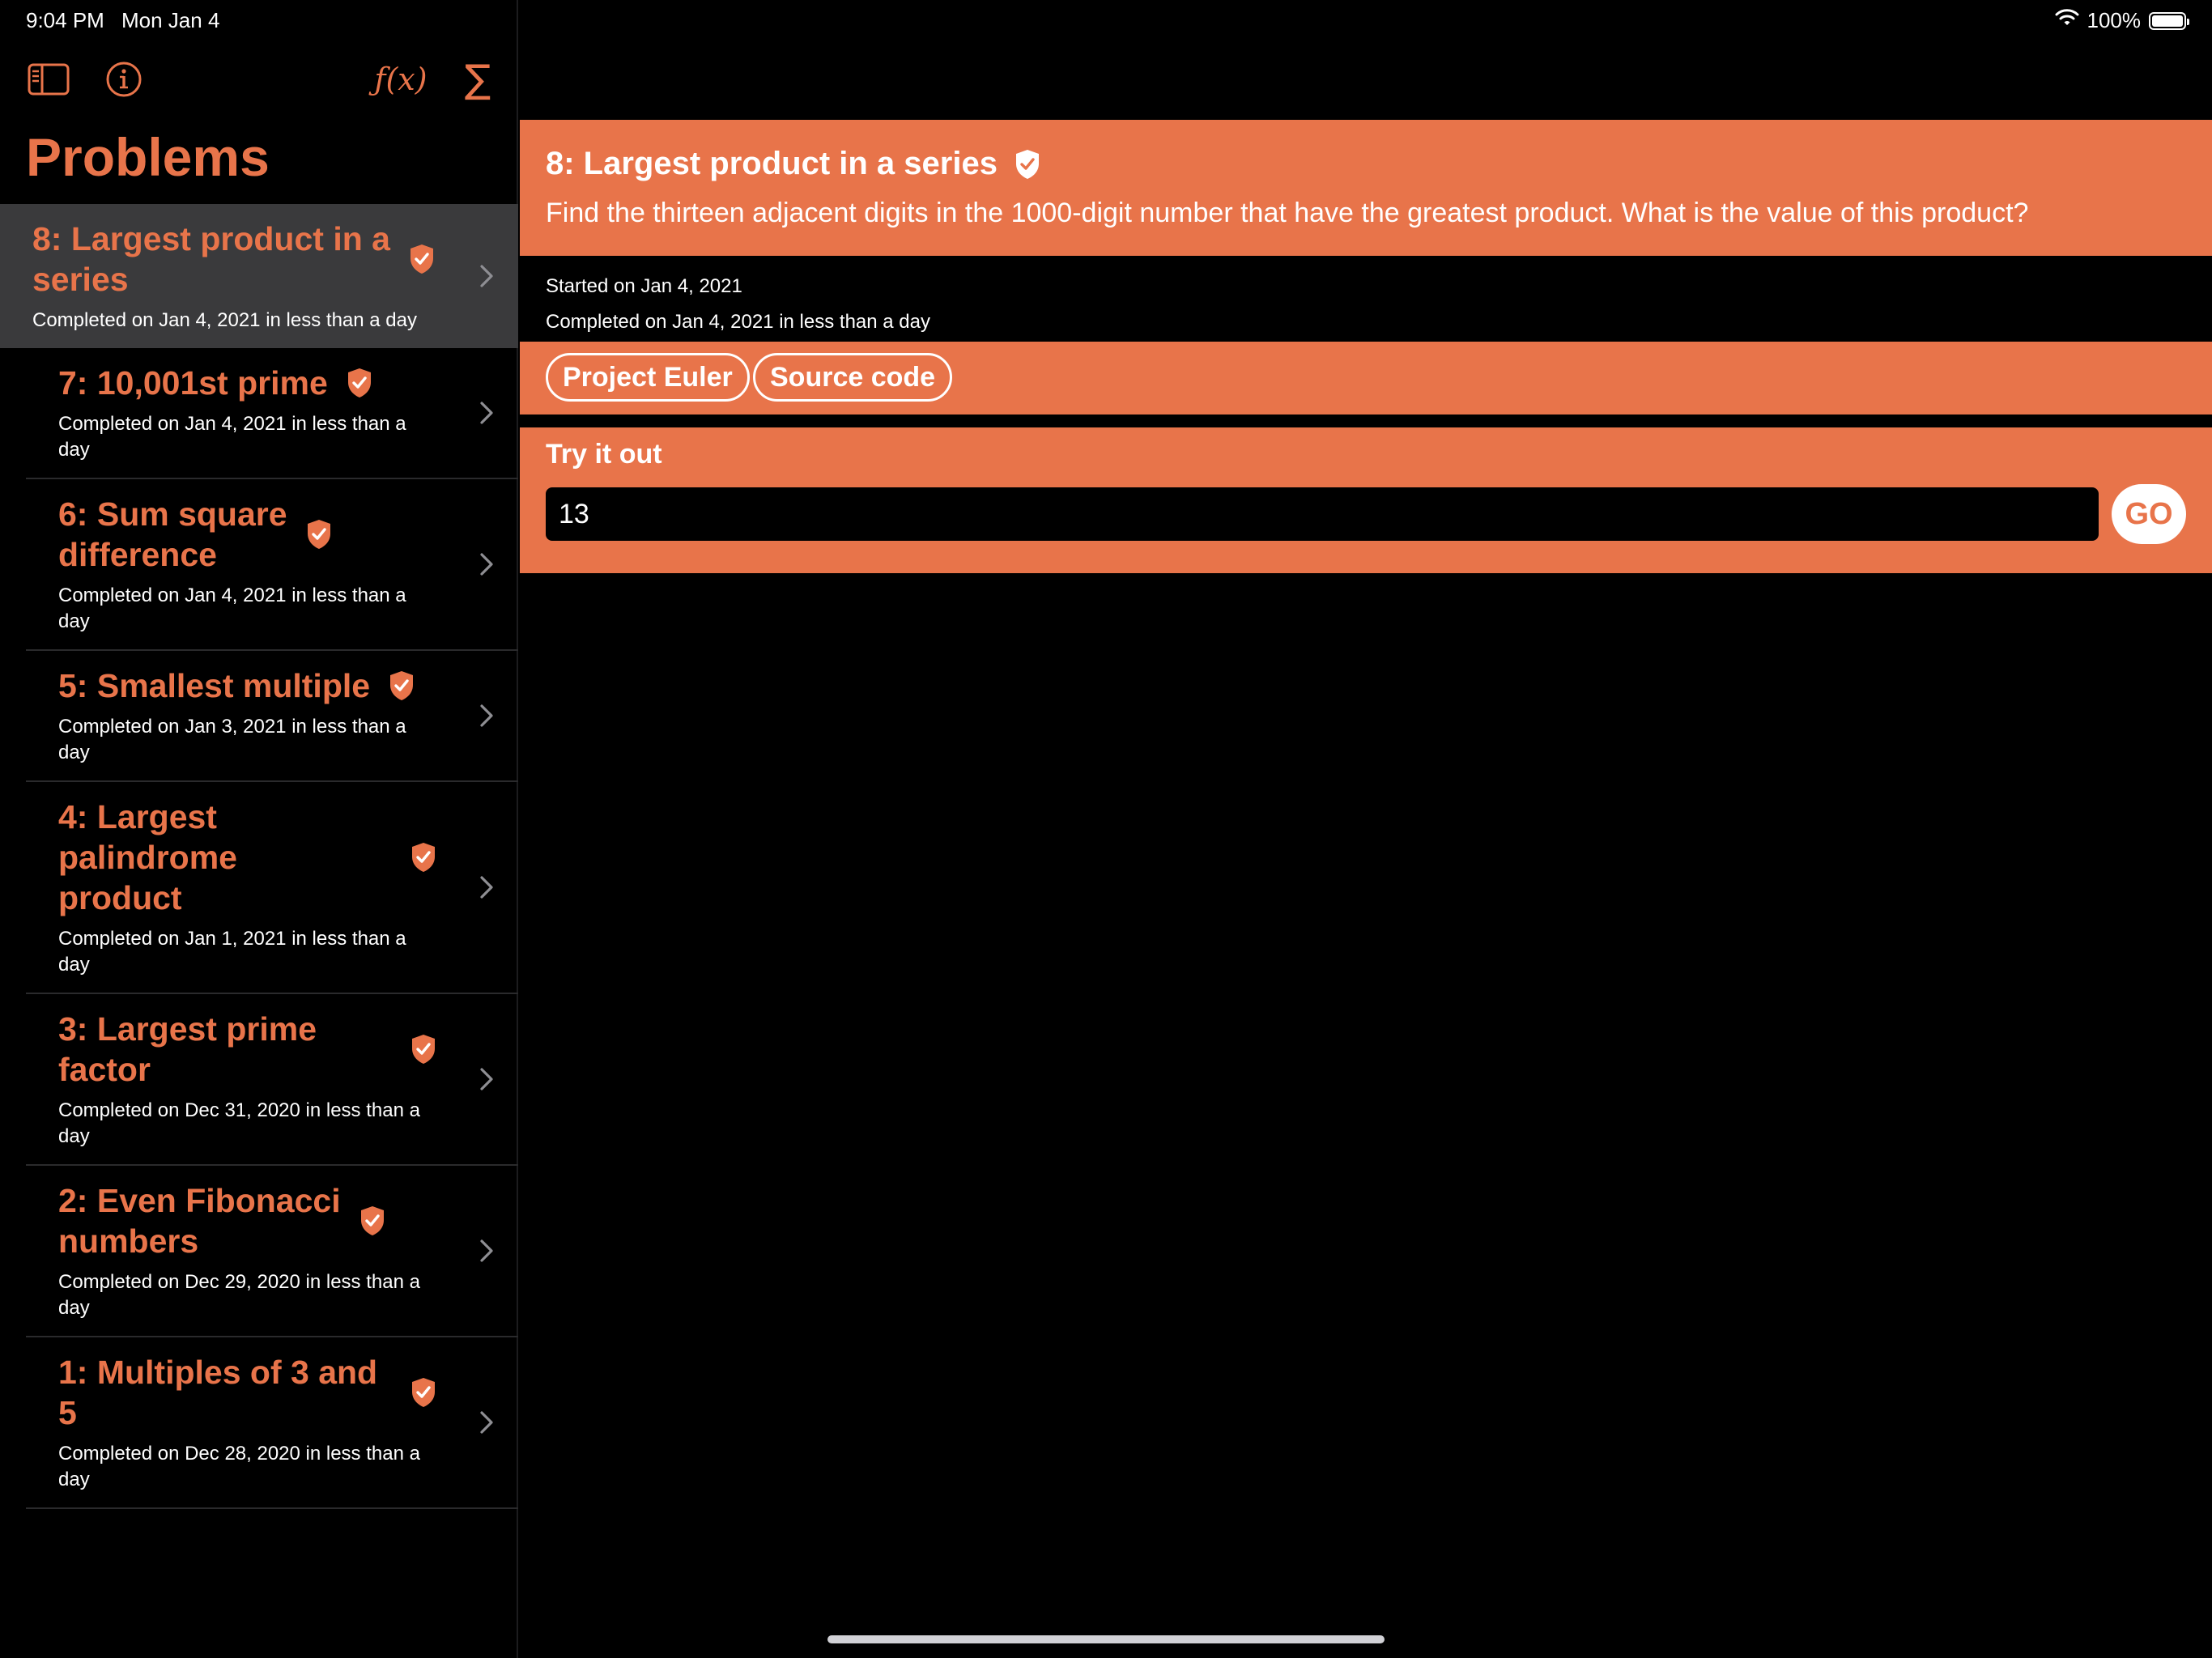 Image resolution: width=2212 pixels, height=1658 pixels. I want to click on problem-title-line: product, so click(120, 897).